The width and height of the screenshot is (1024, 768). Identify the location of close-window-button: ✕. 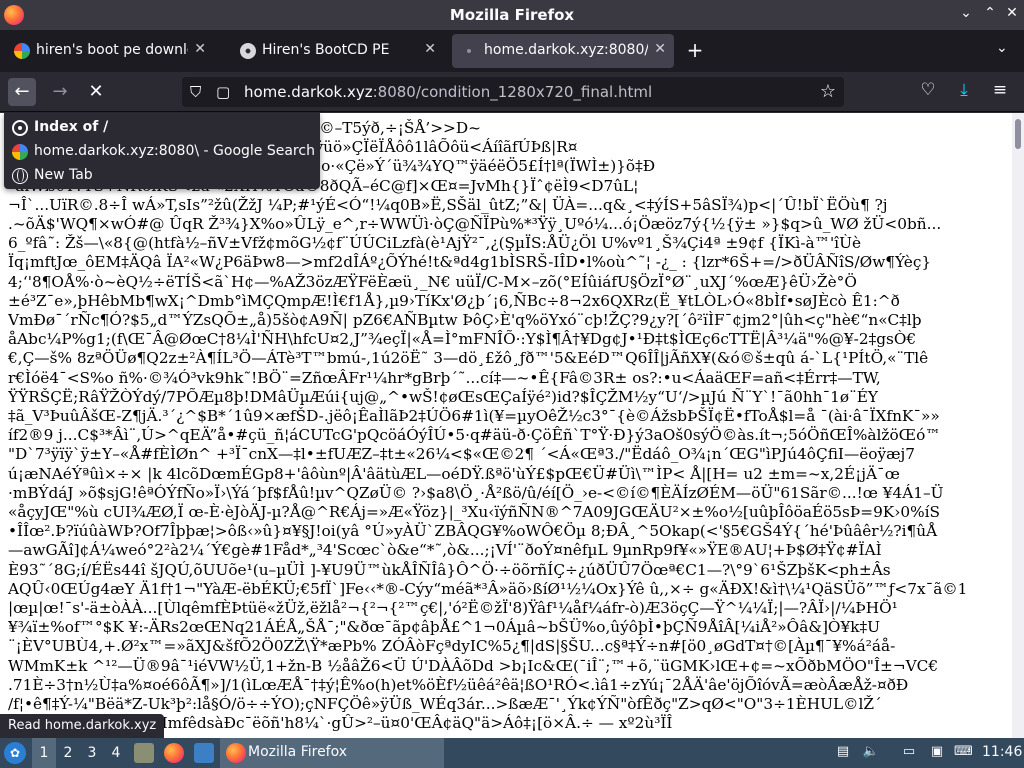
(1012, 13).